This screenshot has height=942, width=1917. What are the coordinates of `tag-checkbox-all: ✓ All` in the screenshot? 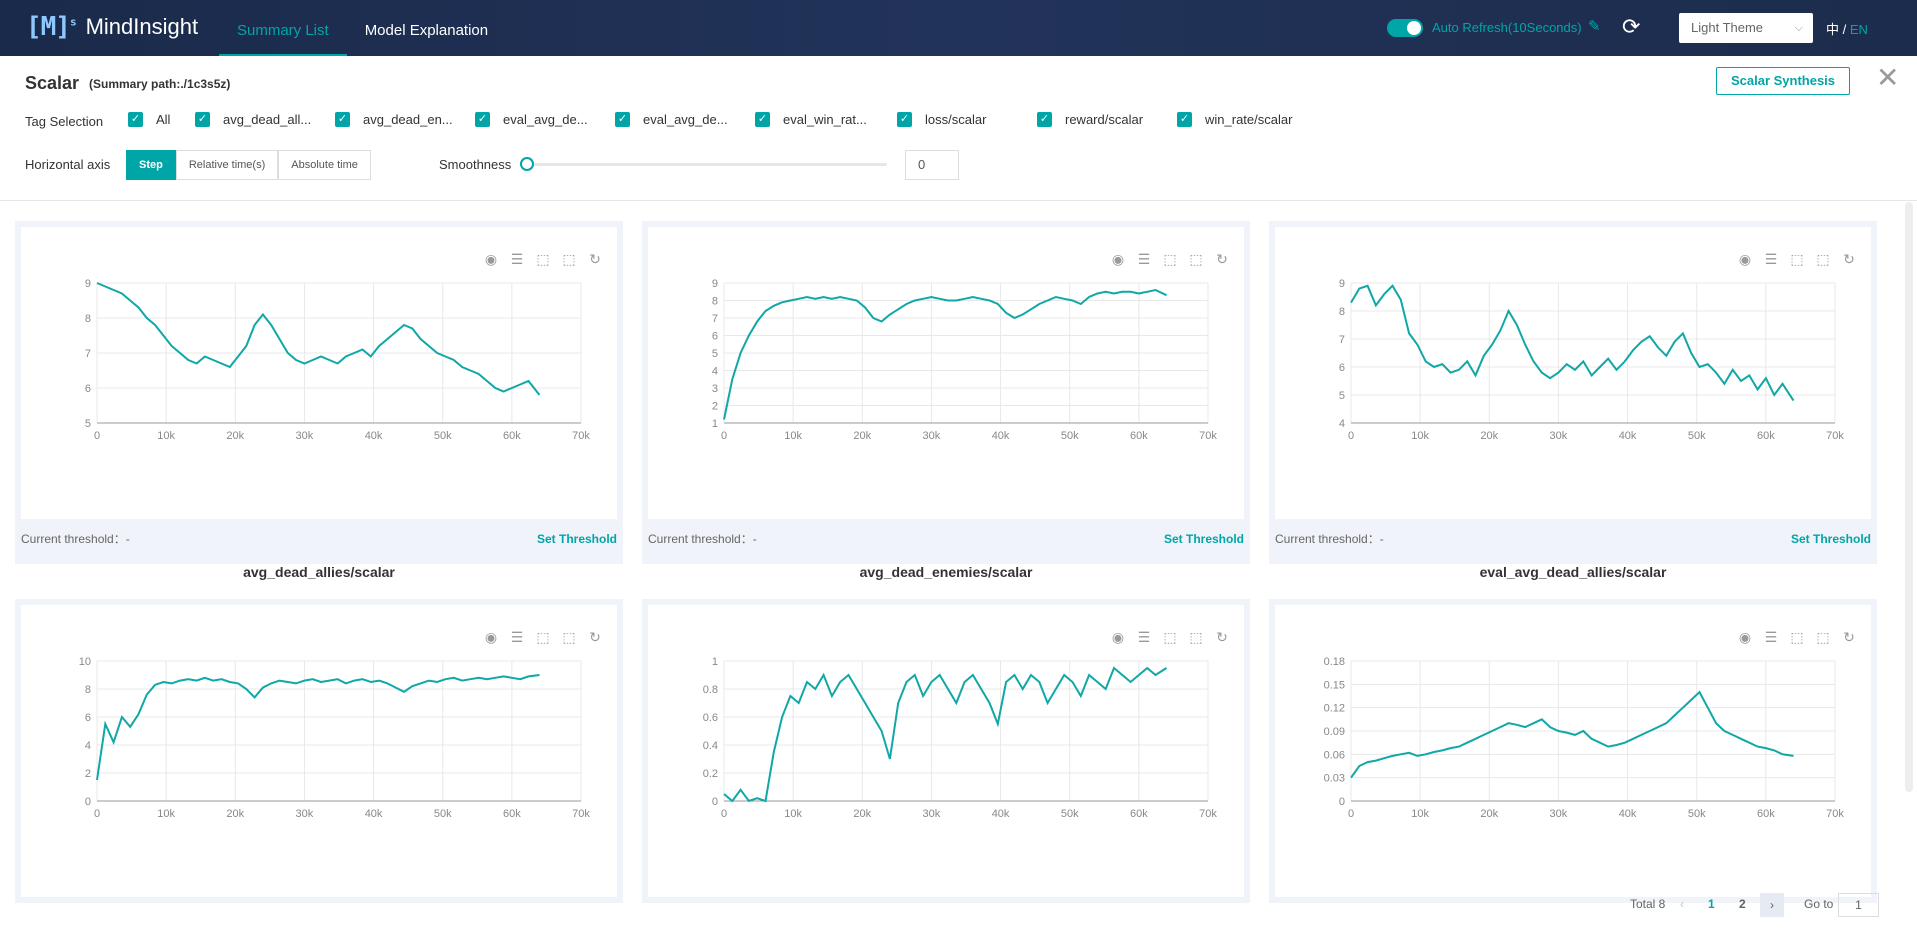 It's located at (149, 119).